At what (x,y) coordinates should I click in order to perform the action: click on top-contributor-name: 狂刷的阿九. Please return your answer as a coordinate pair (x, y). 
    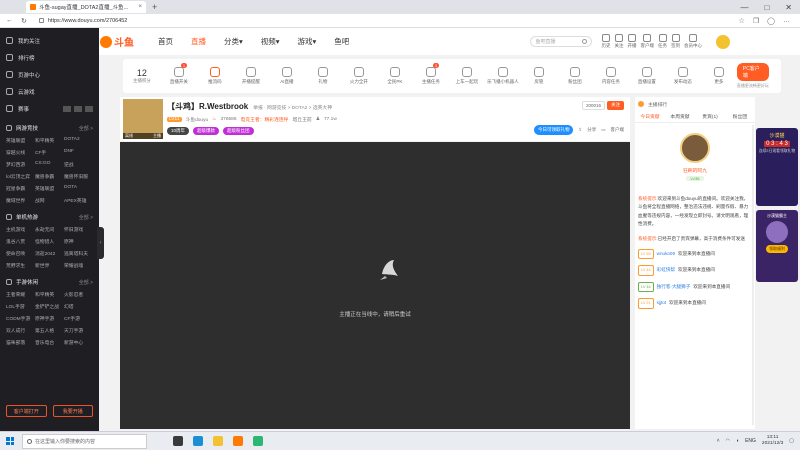
    Looking at the image, I should click on (695, 170).